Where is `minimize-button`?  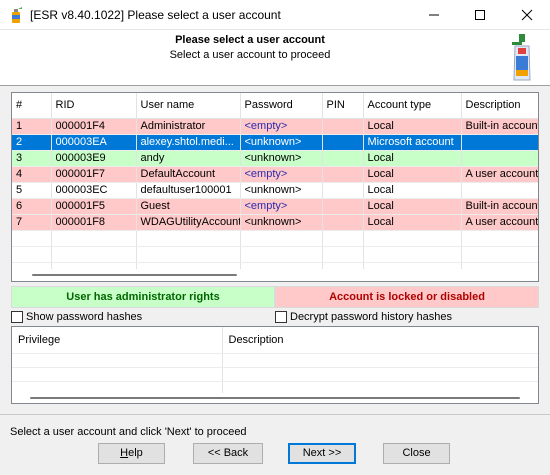
minimize-button is located at coordinates (434, 15).